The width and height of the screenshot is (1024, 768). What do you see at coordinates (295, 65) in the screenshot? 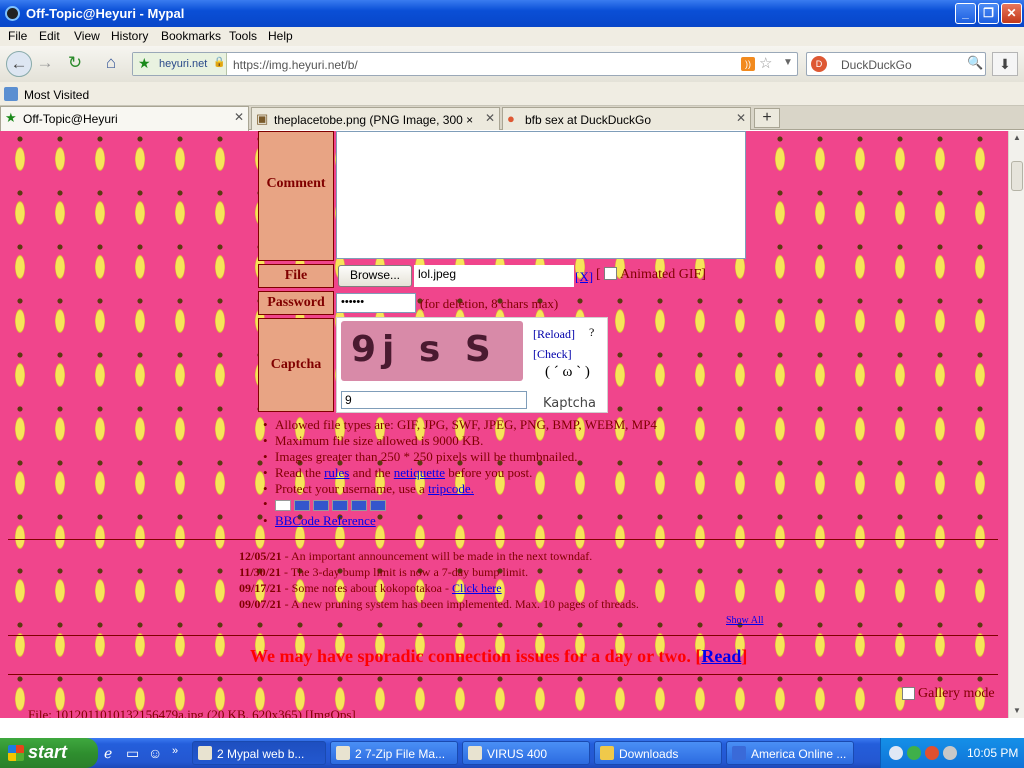
I see `url-text: https://img.heyuri.net/b/` at bounding box center [295, 65].